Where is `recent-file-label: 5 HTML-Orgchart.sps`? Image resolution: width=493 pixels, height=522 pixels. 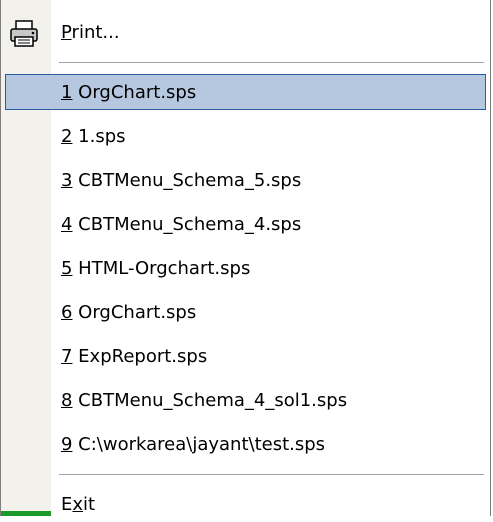 recent-file-label: 5 HTML-Orgchart.sps is located at coordinates (156, 268).